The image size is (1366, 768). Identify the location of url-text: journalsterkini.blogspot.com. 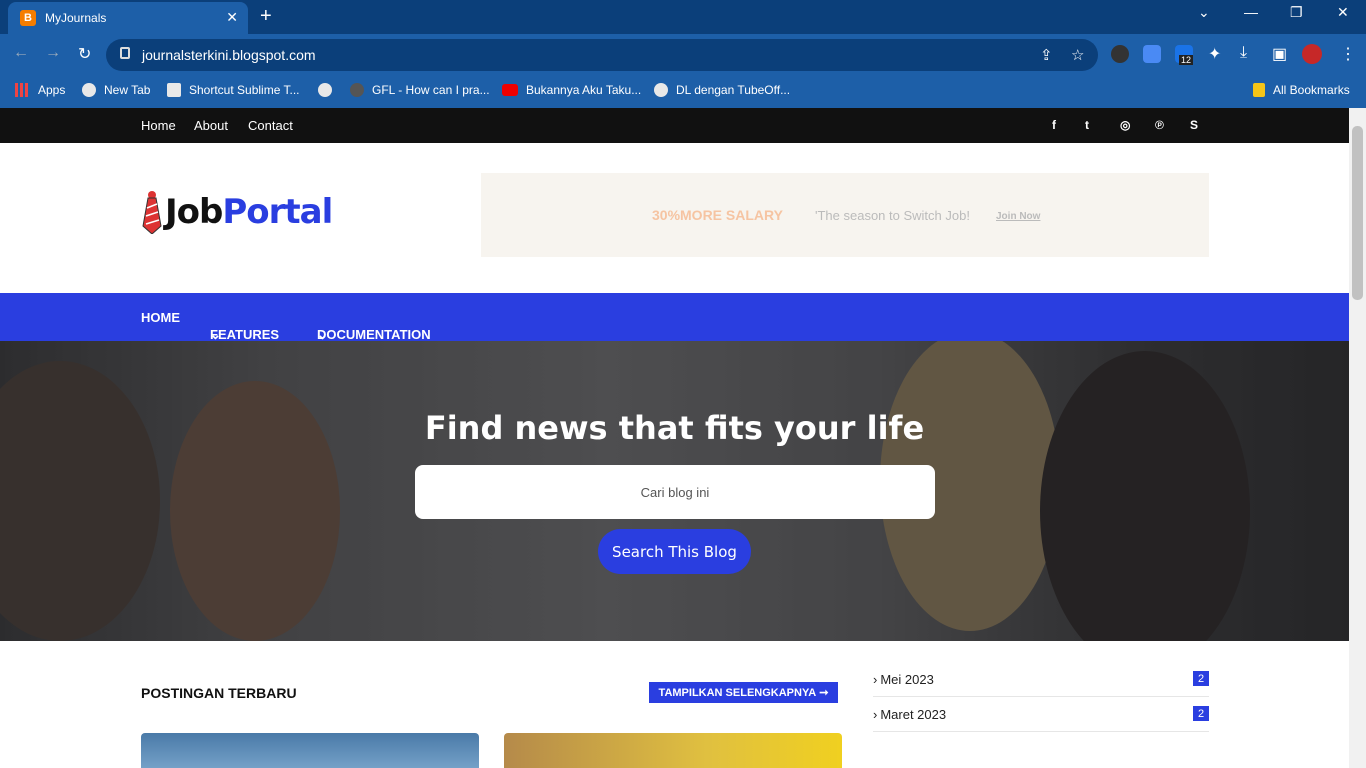
(229, 55).